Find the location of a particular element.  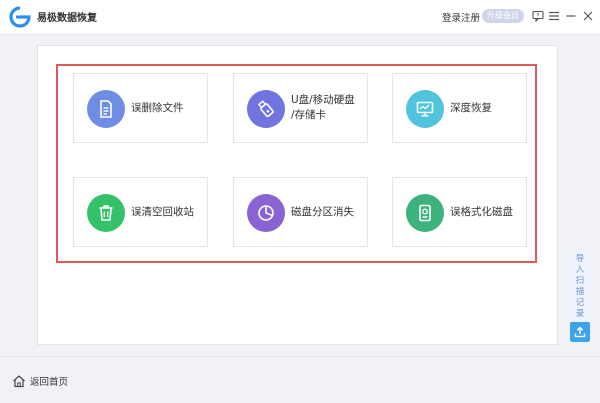

message-icon is located at coordinates (538, 16).